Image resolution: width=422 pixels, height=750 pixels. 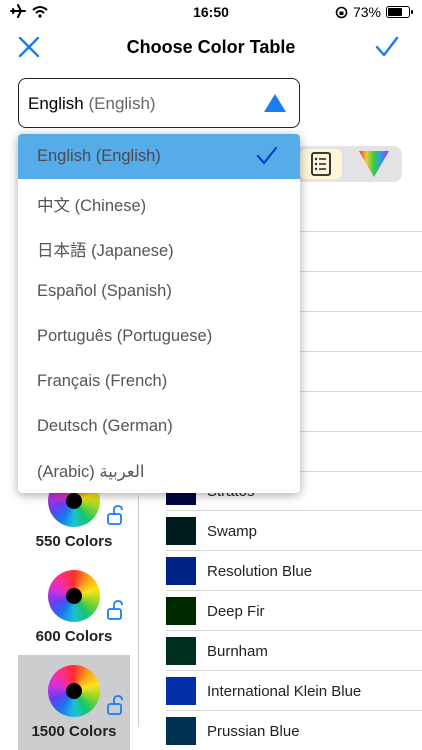 I want to click on color-wheel-view-tab, so click(x=374, y=164).